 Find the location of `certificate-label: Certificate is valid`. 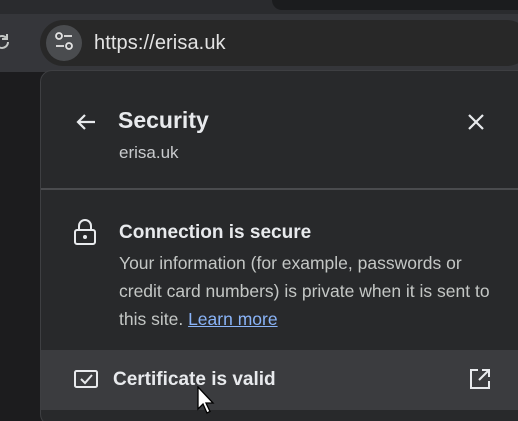

certificate-label: Certificate is valid is located at coordinates (194, 379).